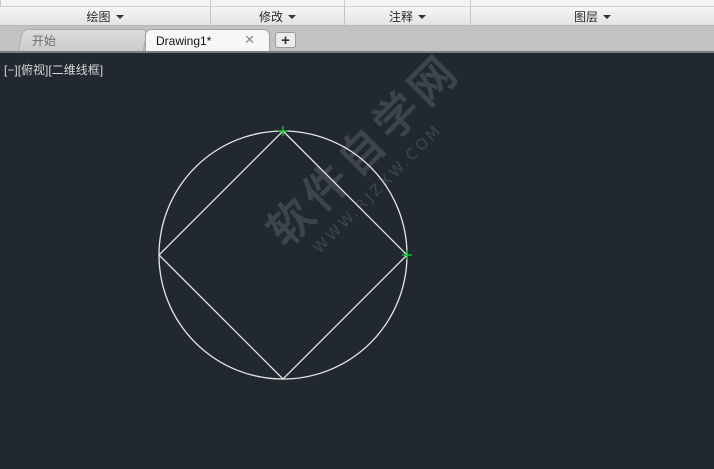  What do you see at coordinates (585, 16) in the screenshot?
I see `ribbon-panel-layers-label: 图层` at bounding box center [585, 16].